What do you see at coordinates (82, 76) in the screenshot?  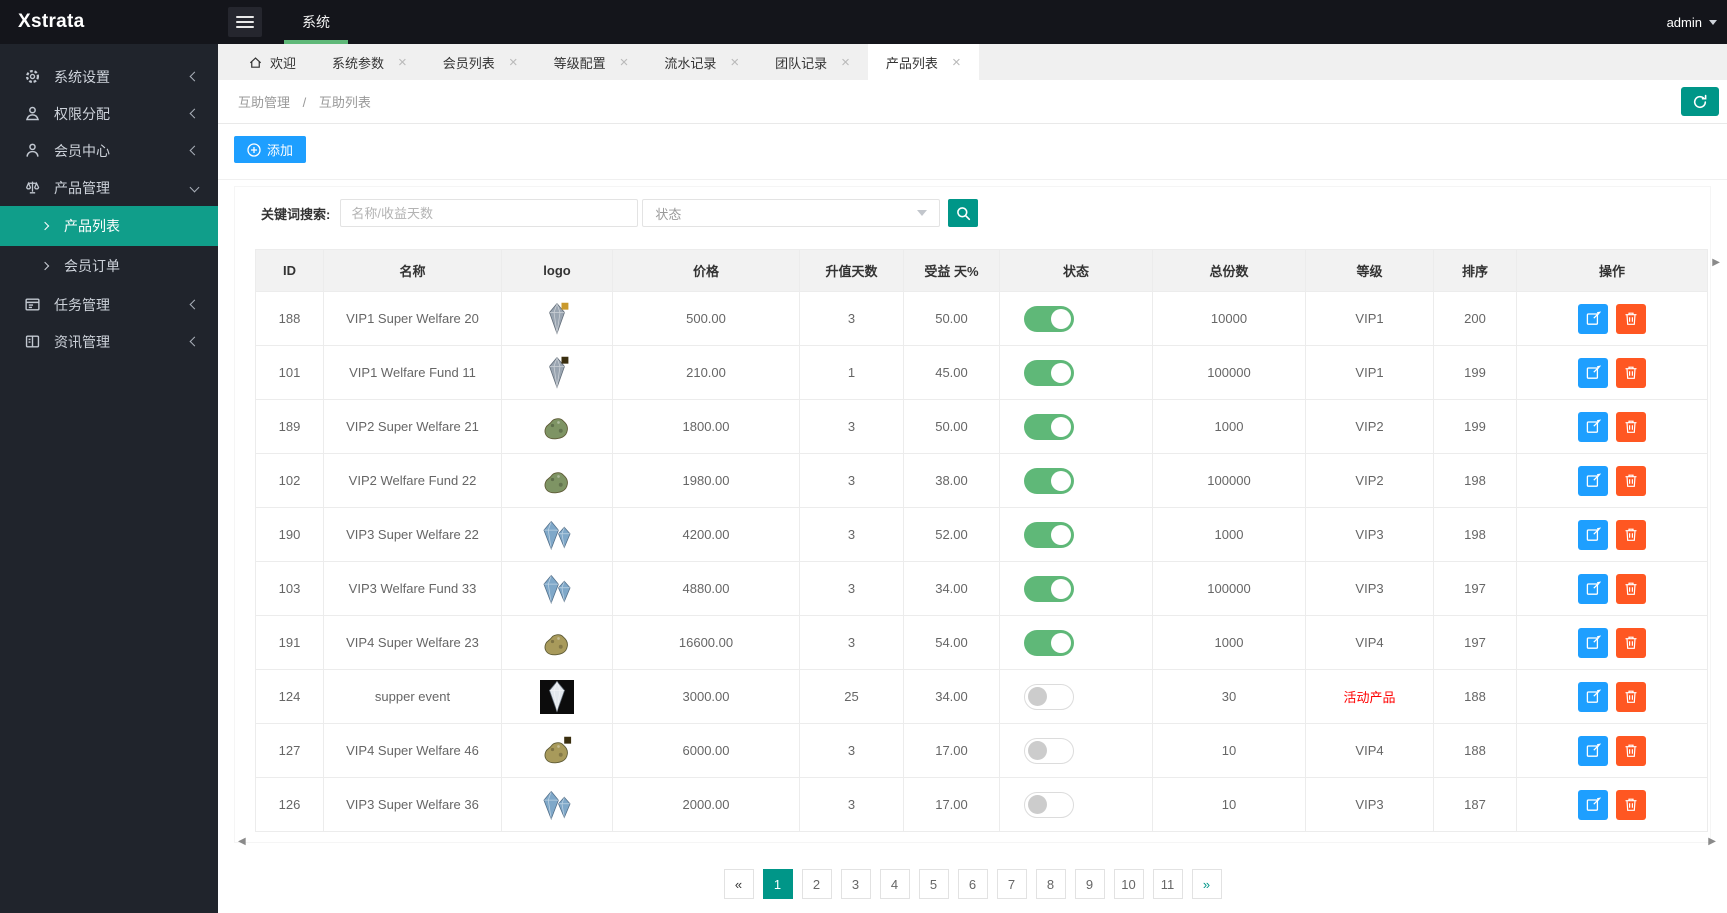 I see `sidebar-item-label: 系统设置` at bounding box center [82, 76].